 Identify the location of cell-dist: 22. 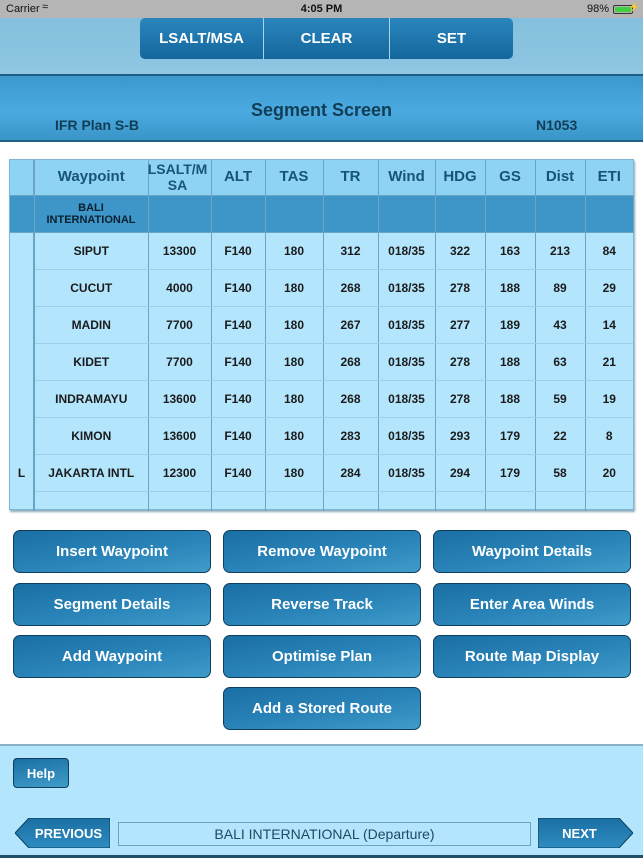
(560, 436).